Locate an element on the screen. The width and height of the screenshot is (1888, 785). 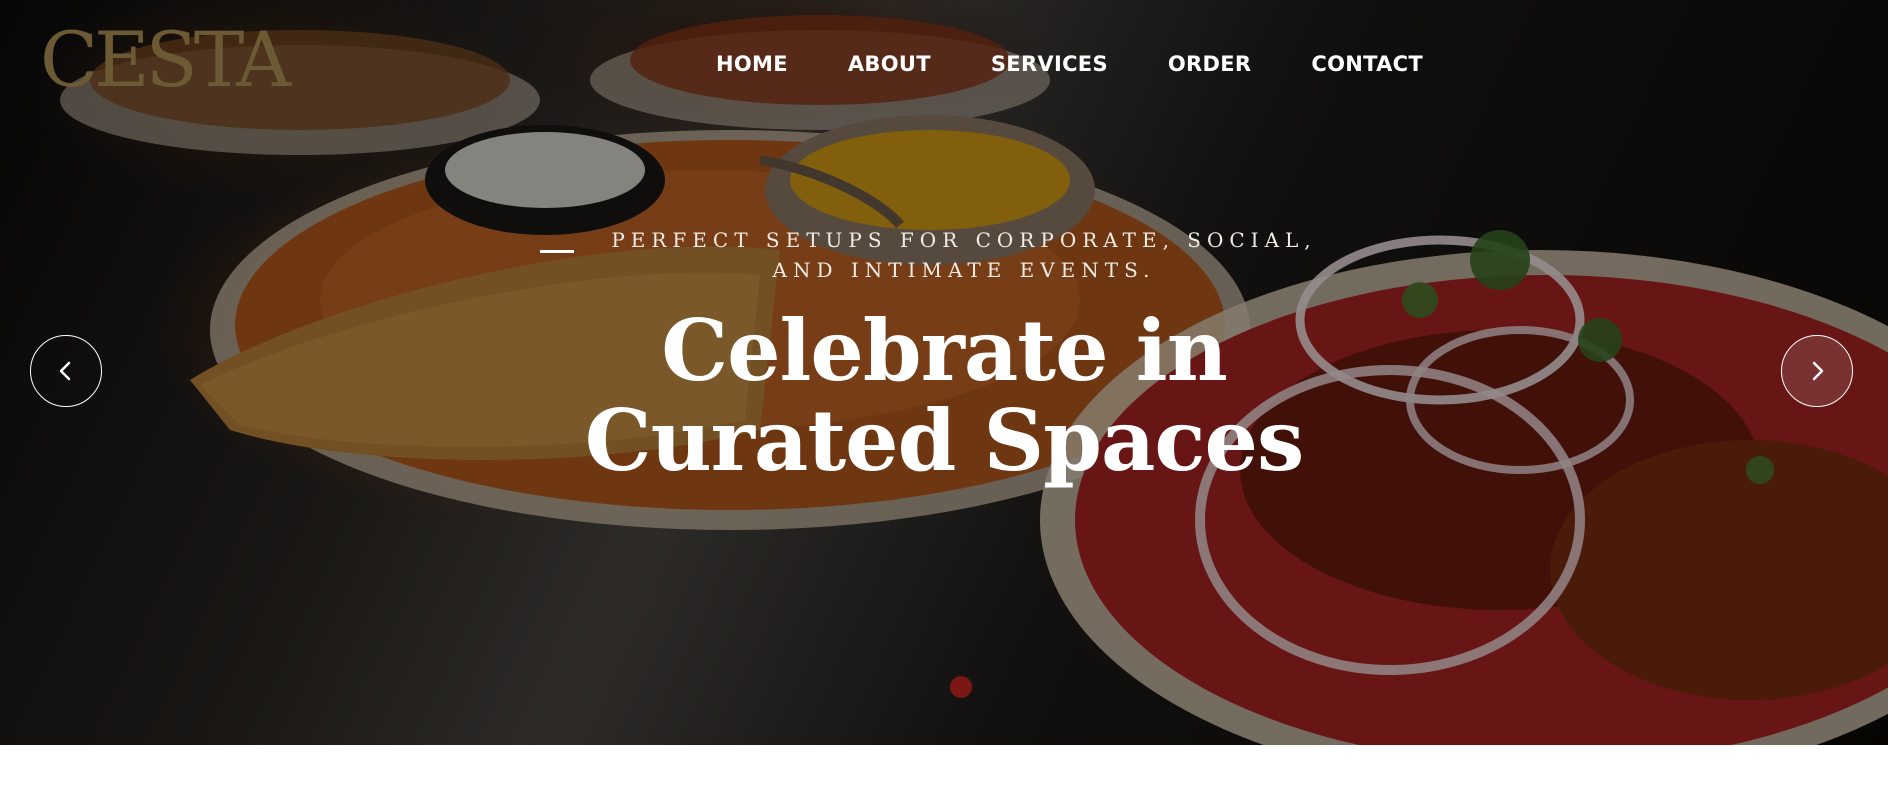
slider-prev-button is located at coordinates (66, 371).